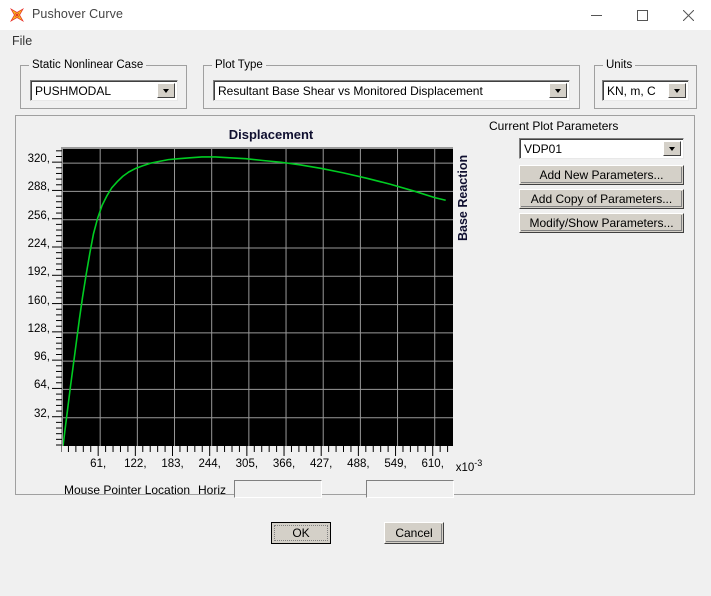  I want to click on chart-y-tick-label: 96,, so click(42, 357).